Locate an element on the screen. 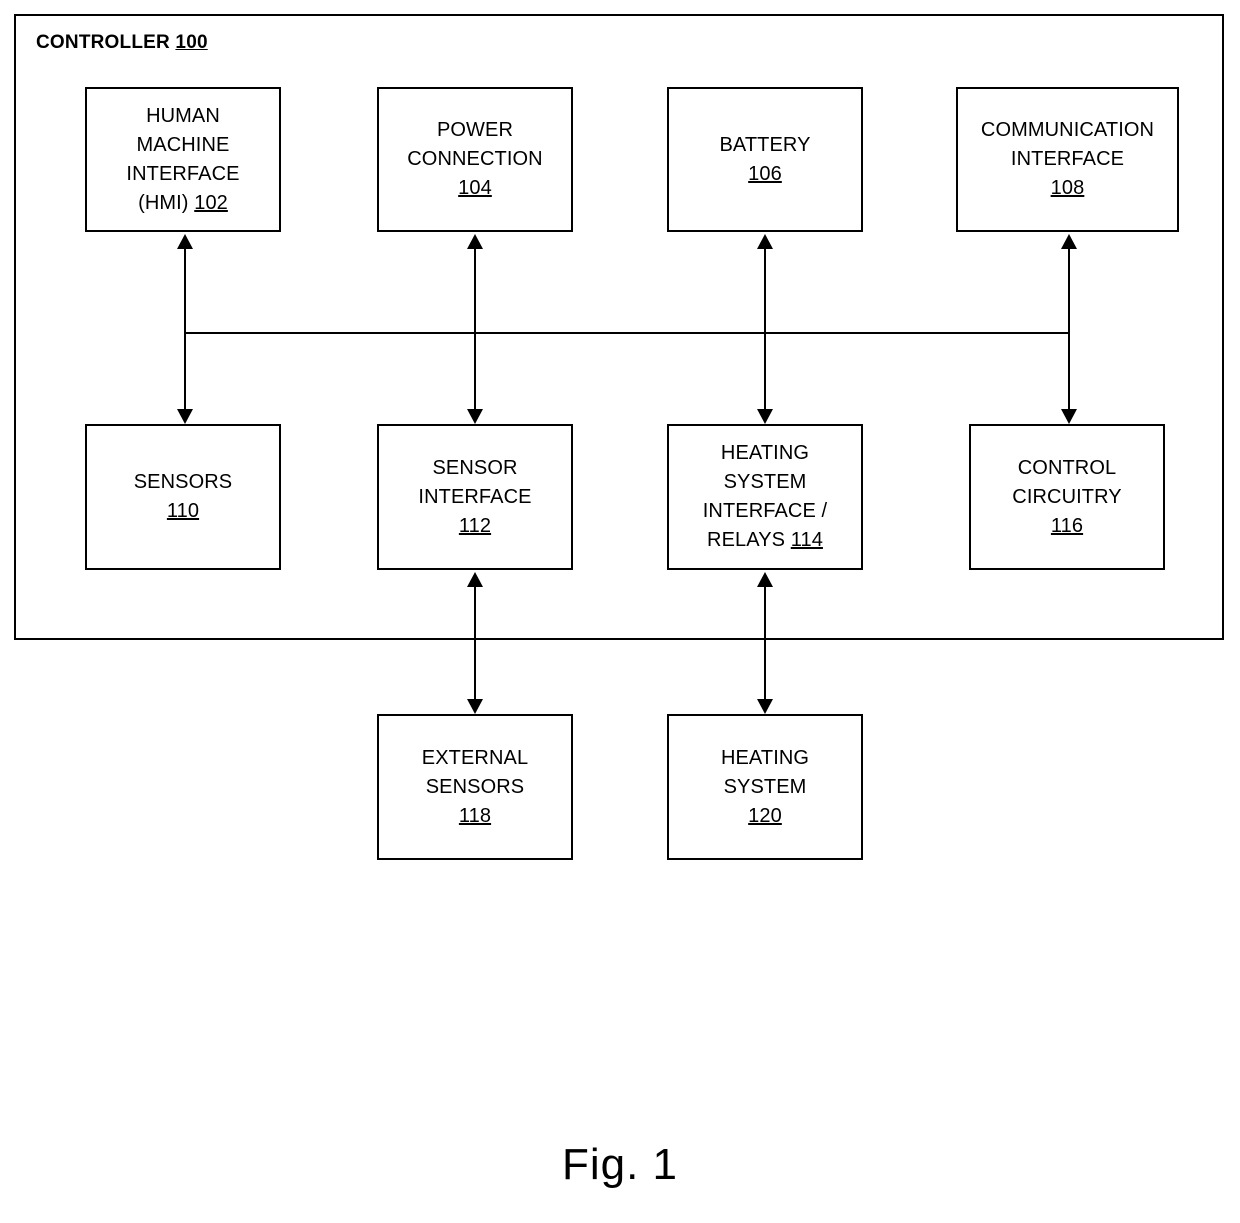  communication-interface-label-text: COMMUNICATION INTERFACE is located at coordinates (1067, 144).